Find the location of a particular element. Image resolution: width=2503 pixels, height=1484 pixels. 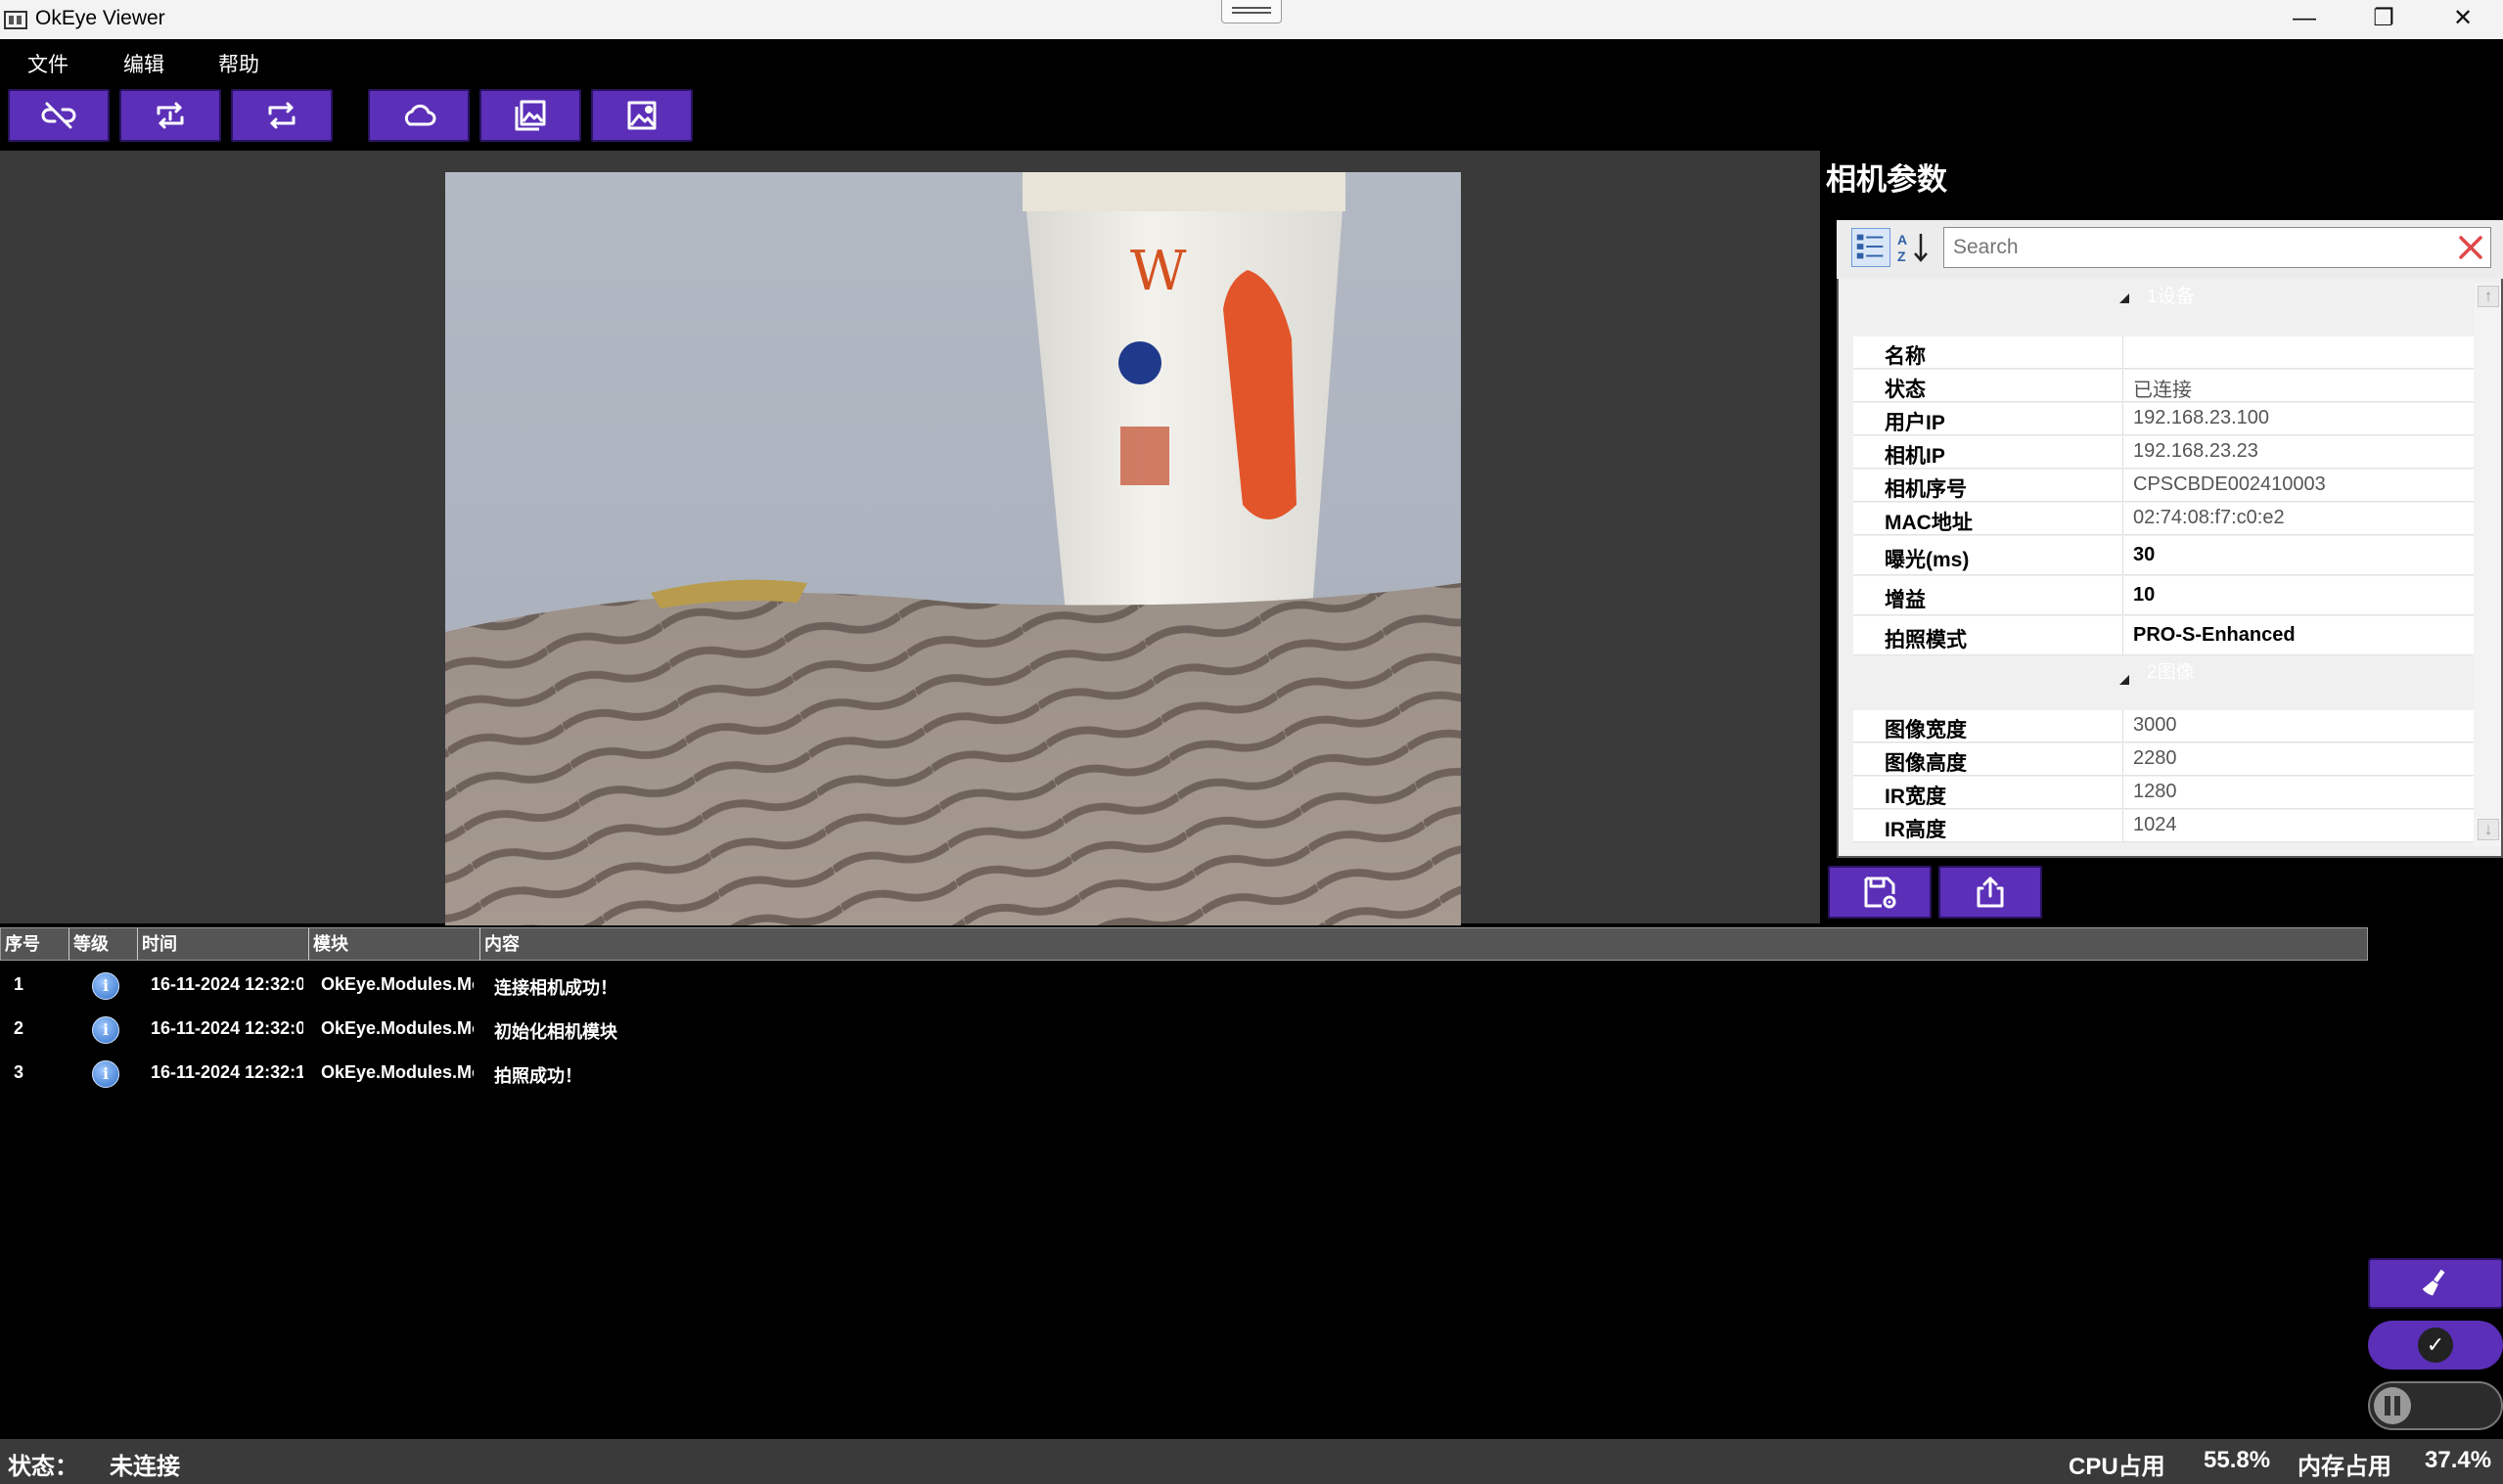

scroll-down-icon: ↓ is located at coordinates (2488, 829).